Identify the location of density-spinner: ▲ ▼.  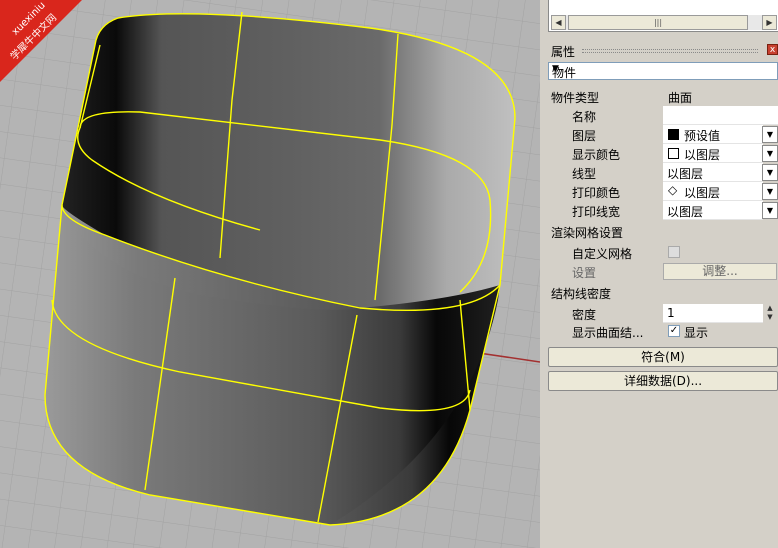
(770, 313).